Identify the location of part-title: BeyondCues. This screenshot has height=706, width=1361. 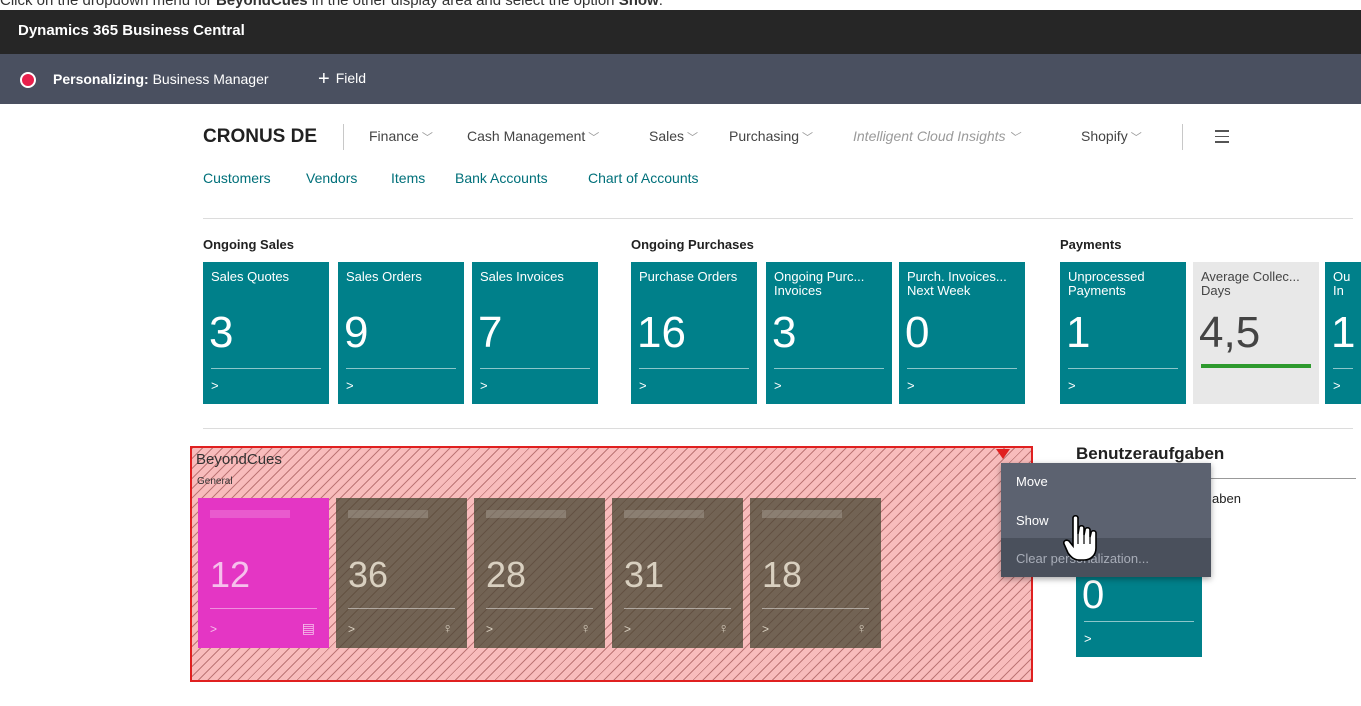
(239, 459).